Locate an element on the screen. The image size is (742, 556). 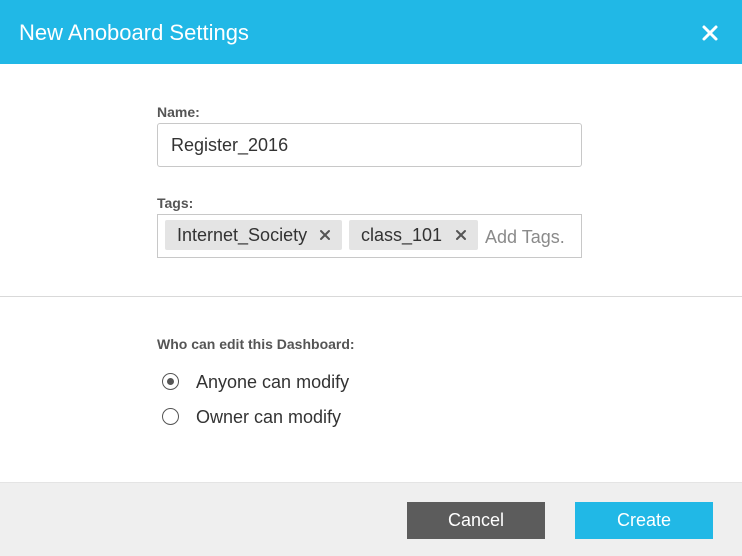
close-icon is located at coordinates (710, 33).